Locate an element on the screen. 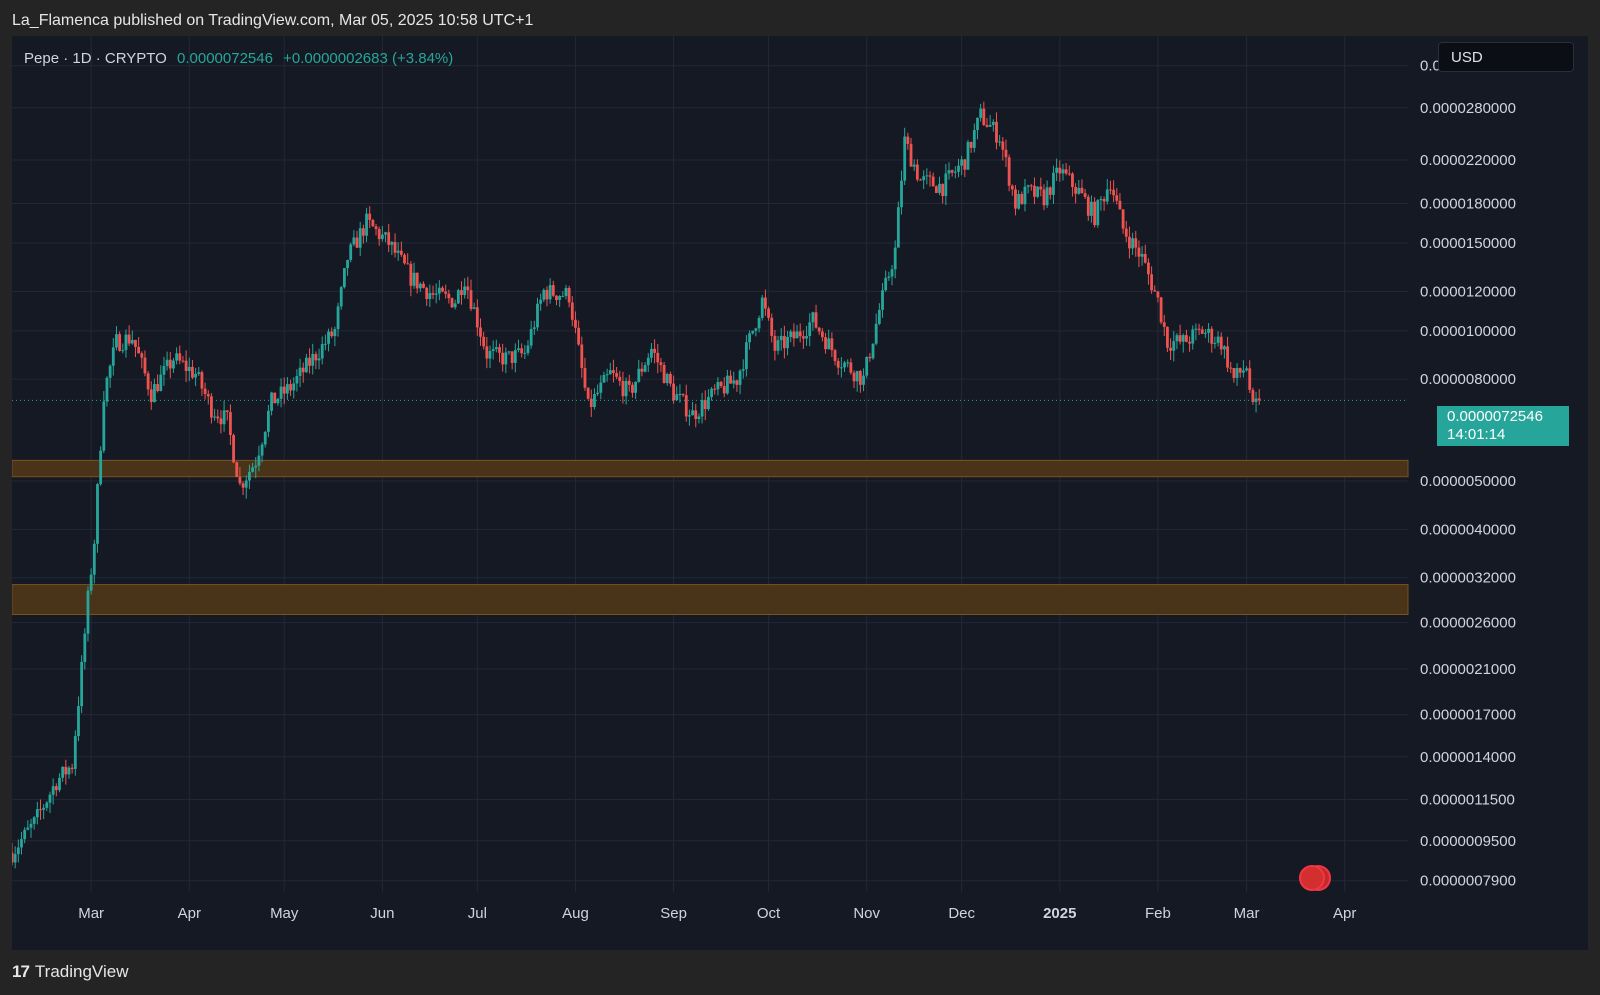 The height and width of the screenshot is (995, 1600). current-price-tag: 0.0000072546 14:01:14 is located at coordinates (1503, 426).